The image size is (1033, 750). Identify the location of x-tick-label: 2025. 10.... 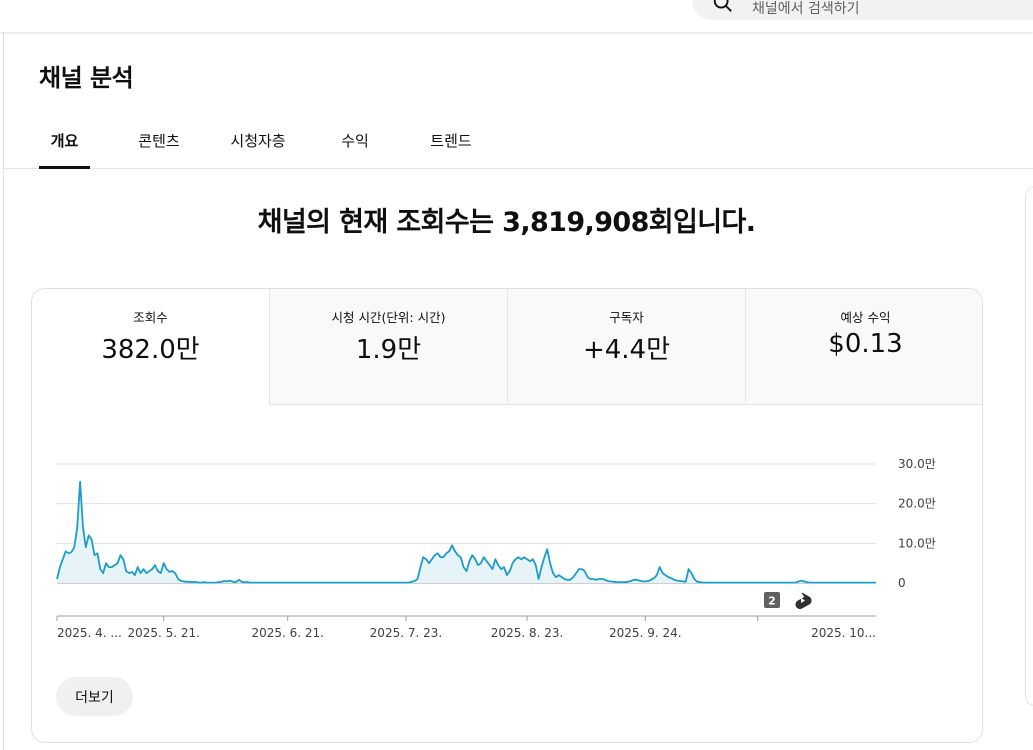
(843, 633).